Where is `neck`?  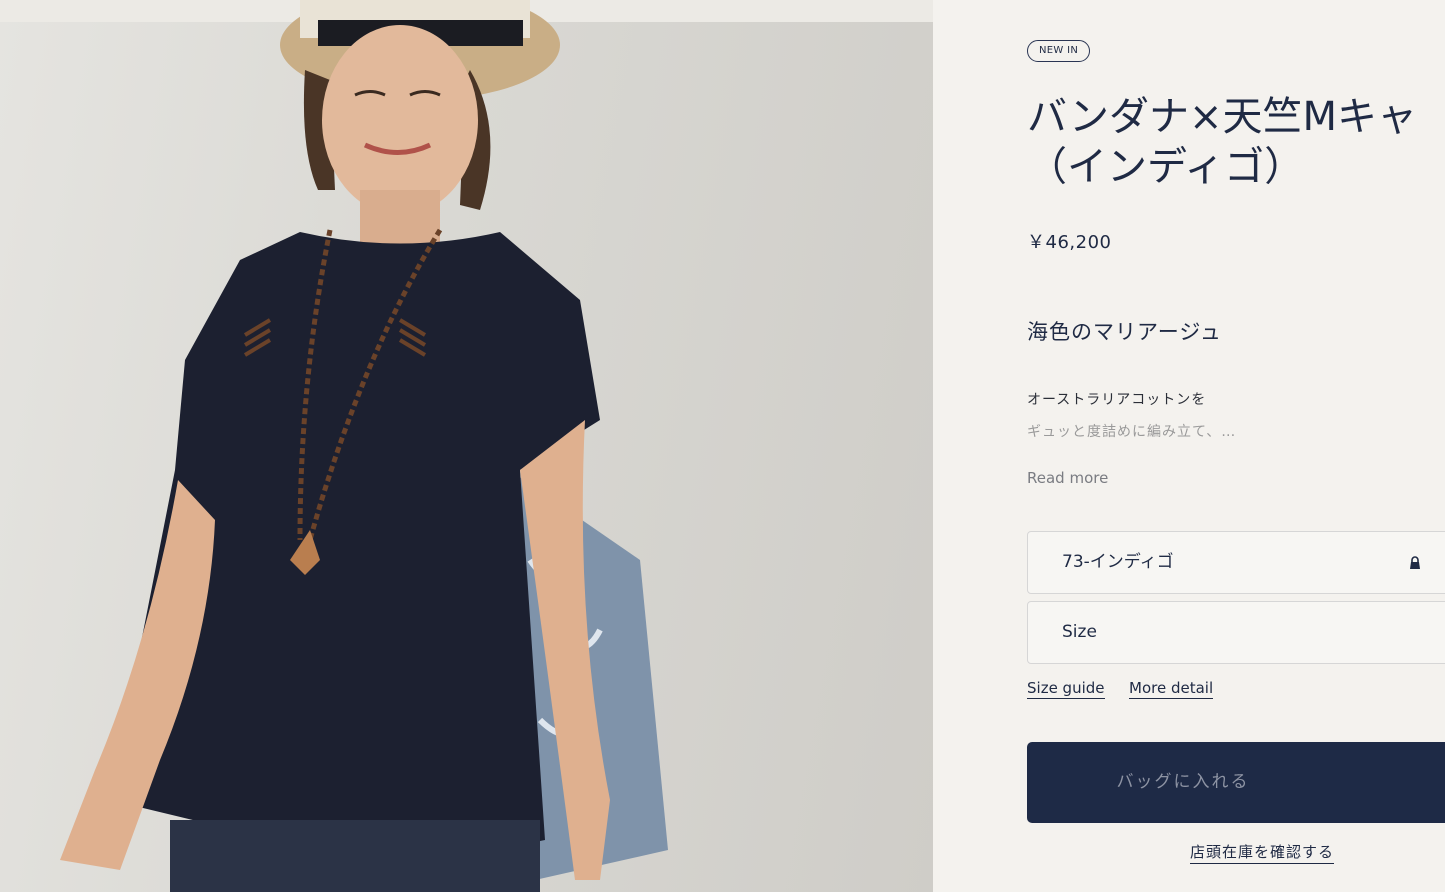
neck is located at coordinates (400, 217).